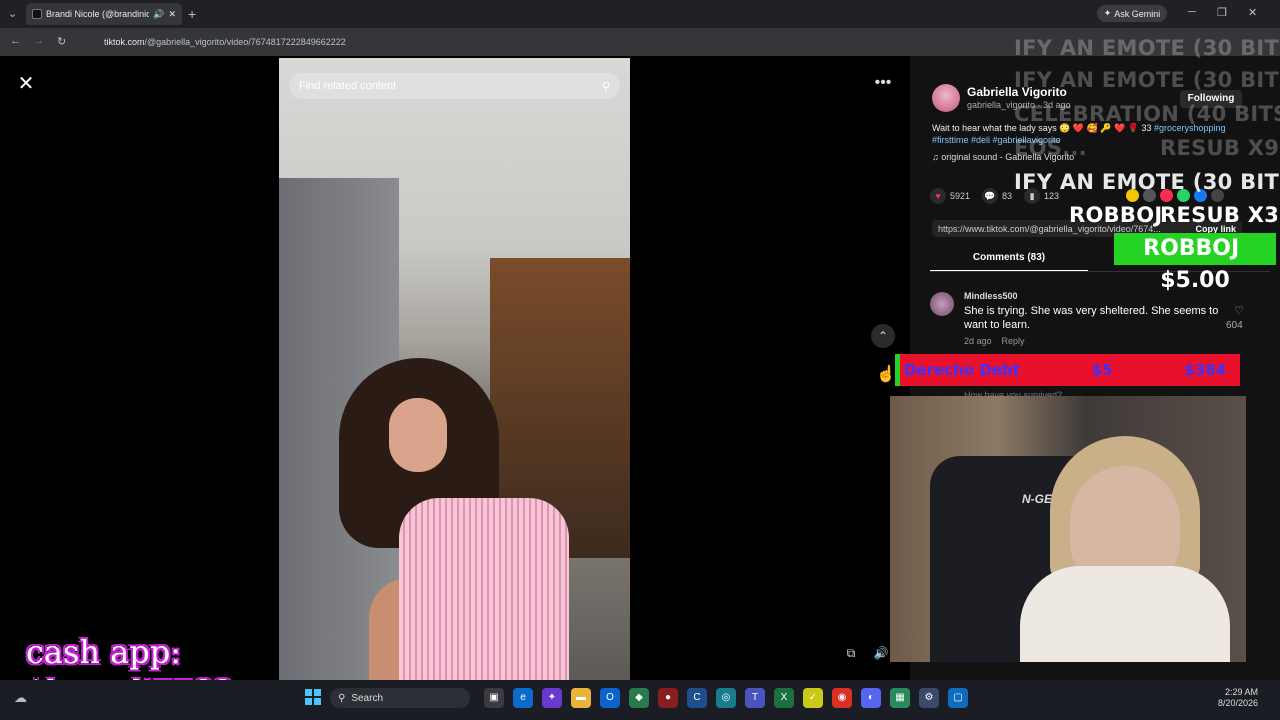 The image size is (1280, 720). What do you see at coordinates (158, 14) in the screenshot?
I see `speaker-icon: 🔊` at bounding box center [158, 14].